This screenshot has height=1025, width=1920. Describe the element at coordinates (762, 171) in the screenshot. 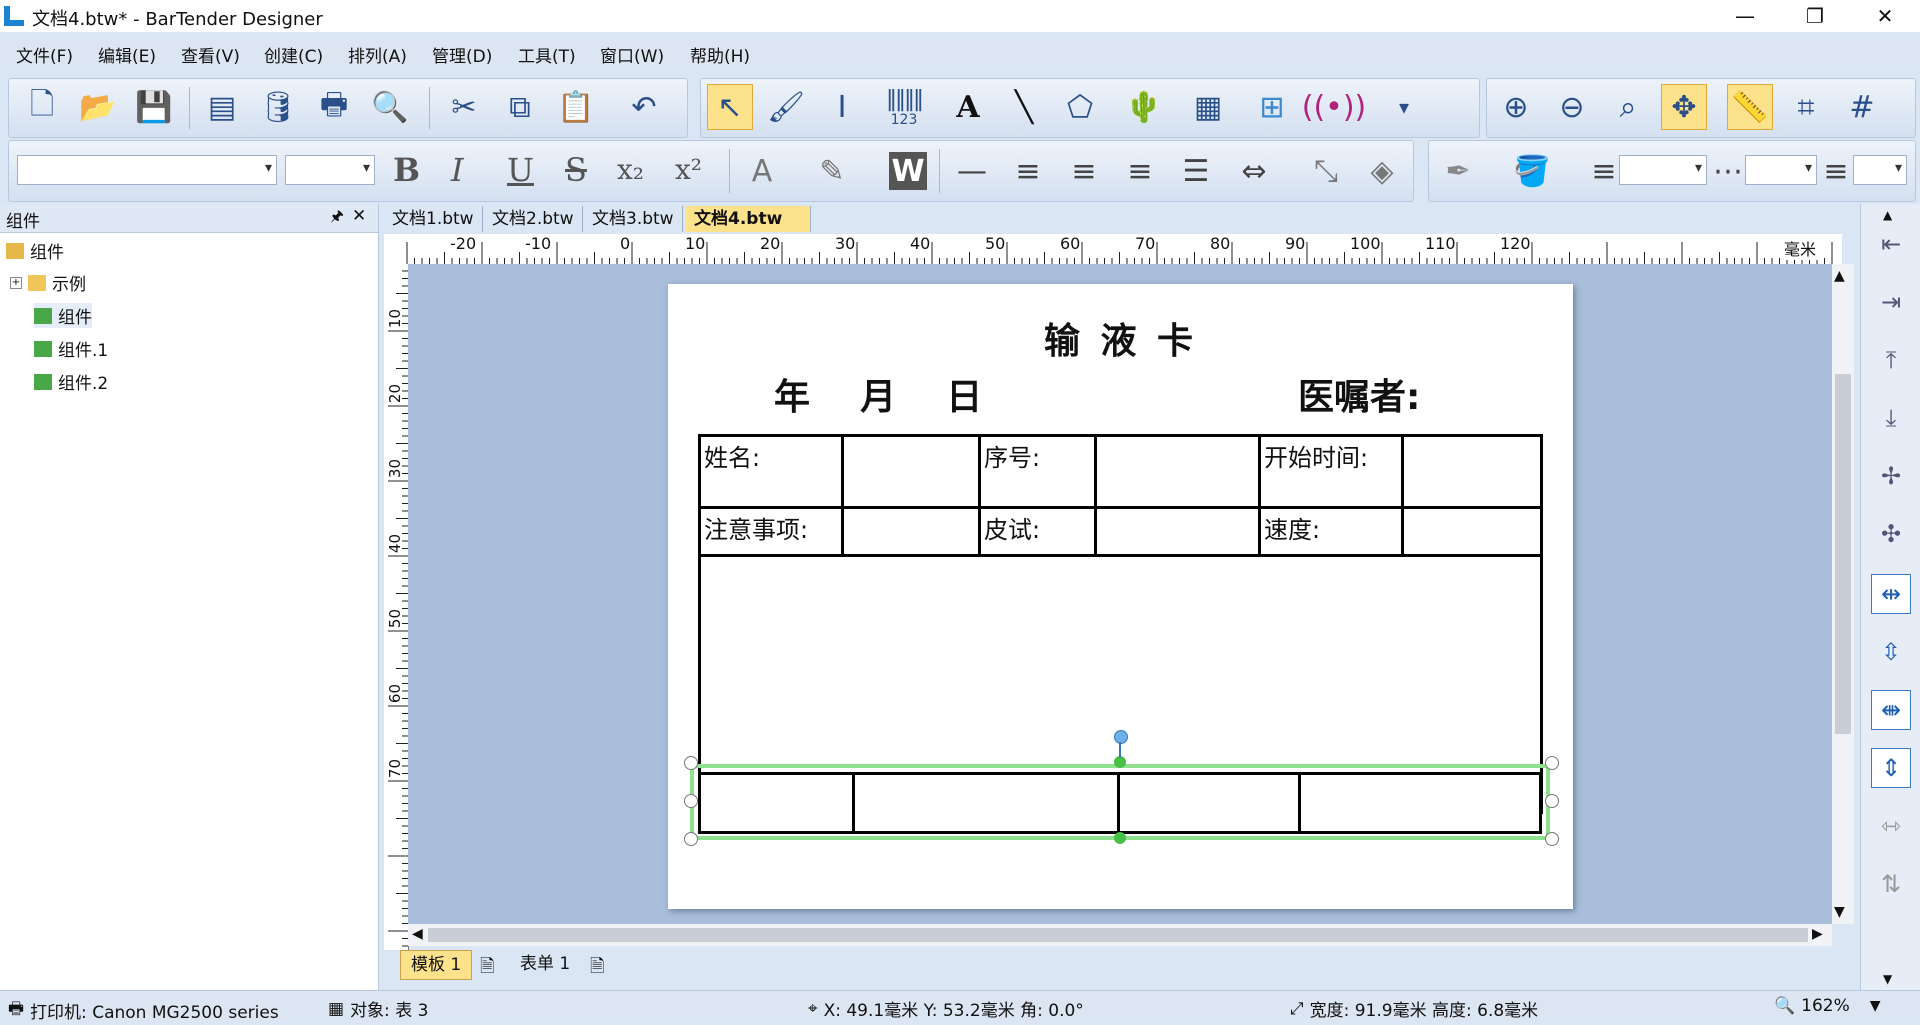

I see `font-color-icon: A` at that location.